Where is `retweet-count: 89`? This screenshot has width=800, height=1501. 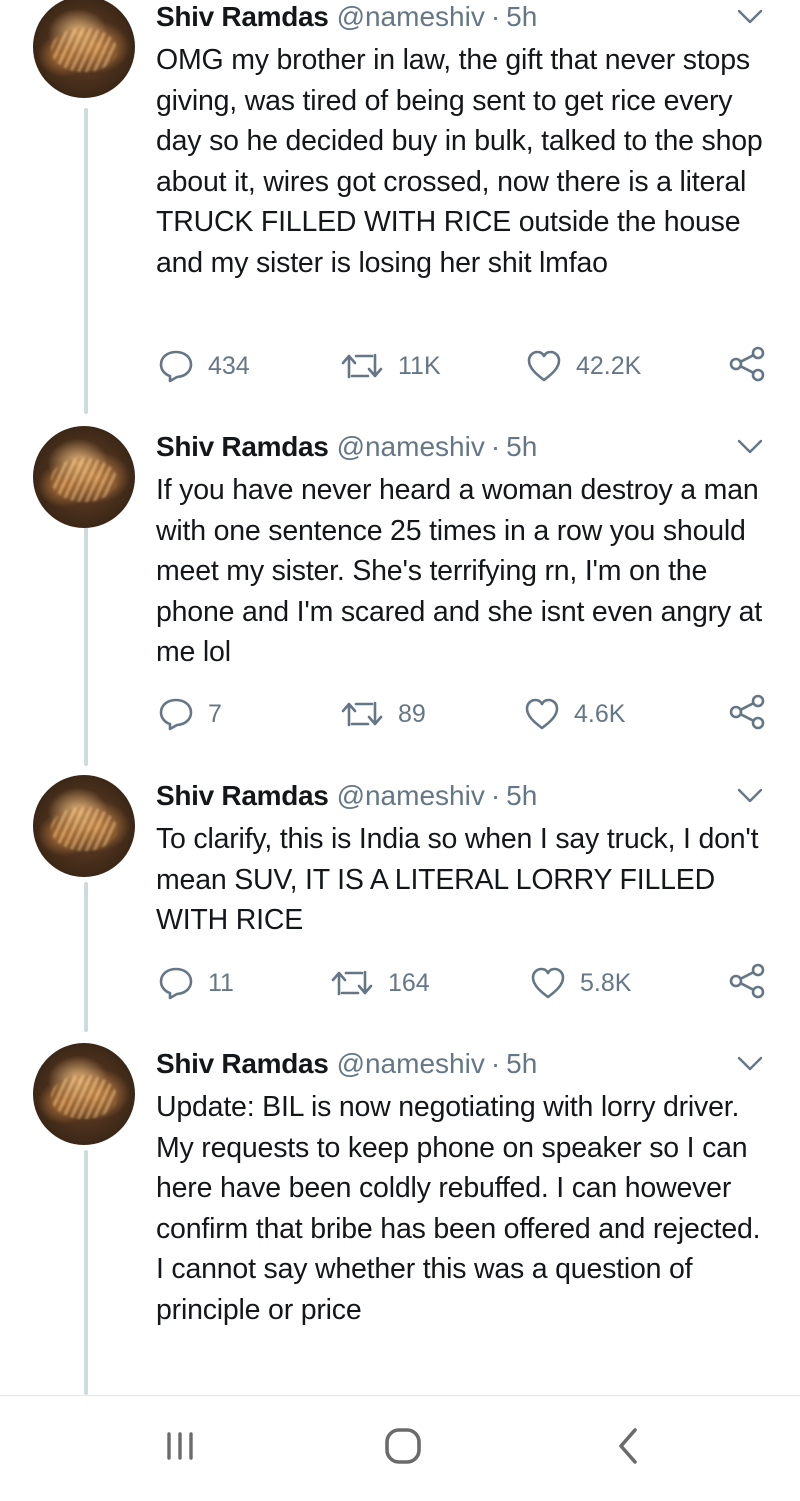
retweet-count: 89 is located at coordinates (412, 713).